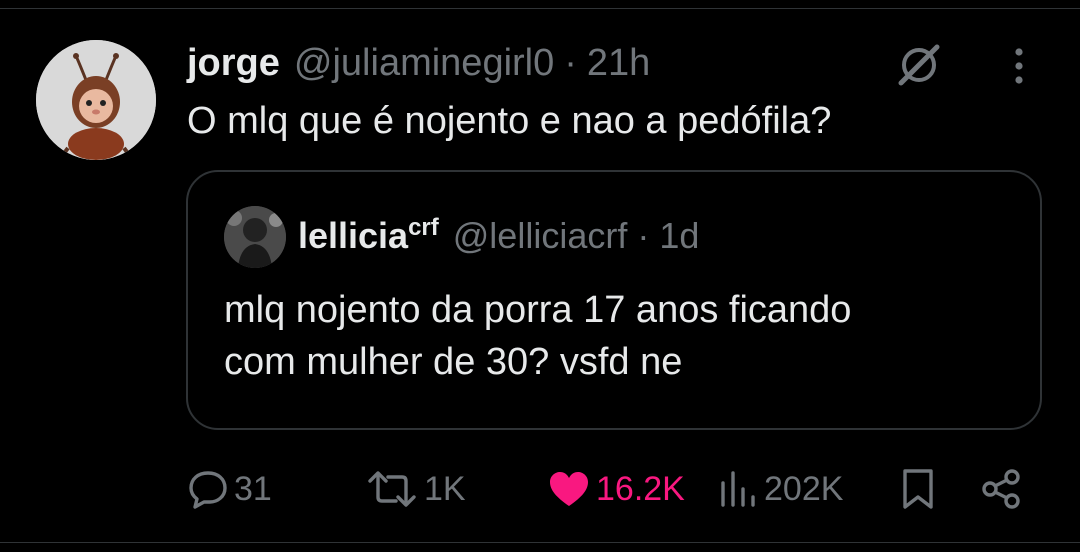 Image resolution: width=1080 pixels, height=552 pixels. I want to click on quoted-author-avatar, so click(255, 237).